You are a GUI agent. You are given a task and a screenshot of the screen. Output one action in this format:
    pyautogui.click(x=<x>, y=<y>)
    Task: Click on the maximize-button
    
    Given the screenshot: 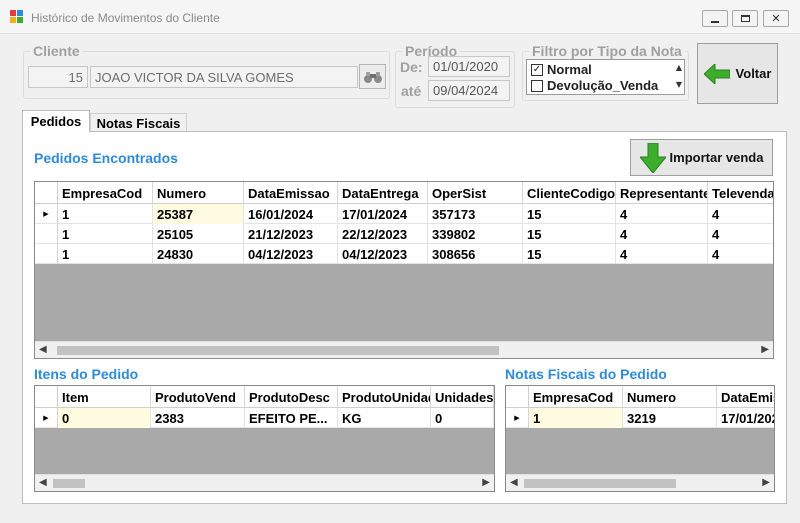 What is the action you would take?
    pyautogui.click(x=745, y=18)
    